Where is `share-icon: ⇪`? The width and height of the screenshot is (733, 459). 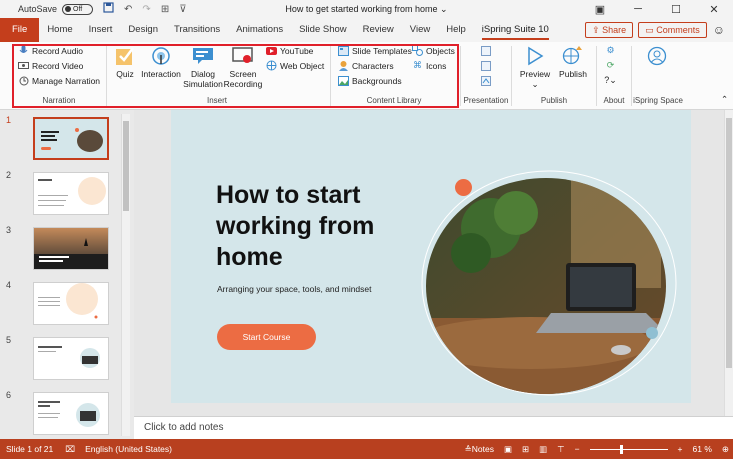 share-icon: ⇪ is located at coordinates (597, 29).